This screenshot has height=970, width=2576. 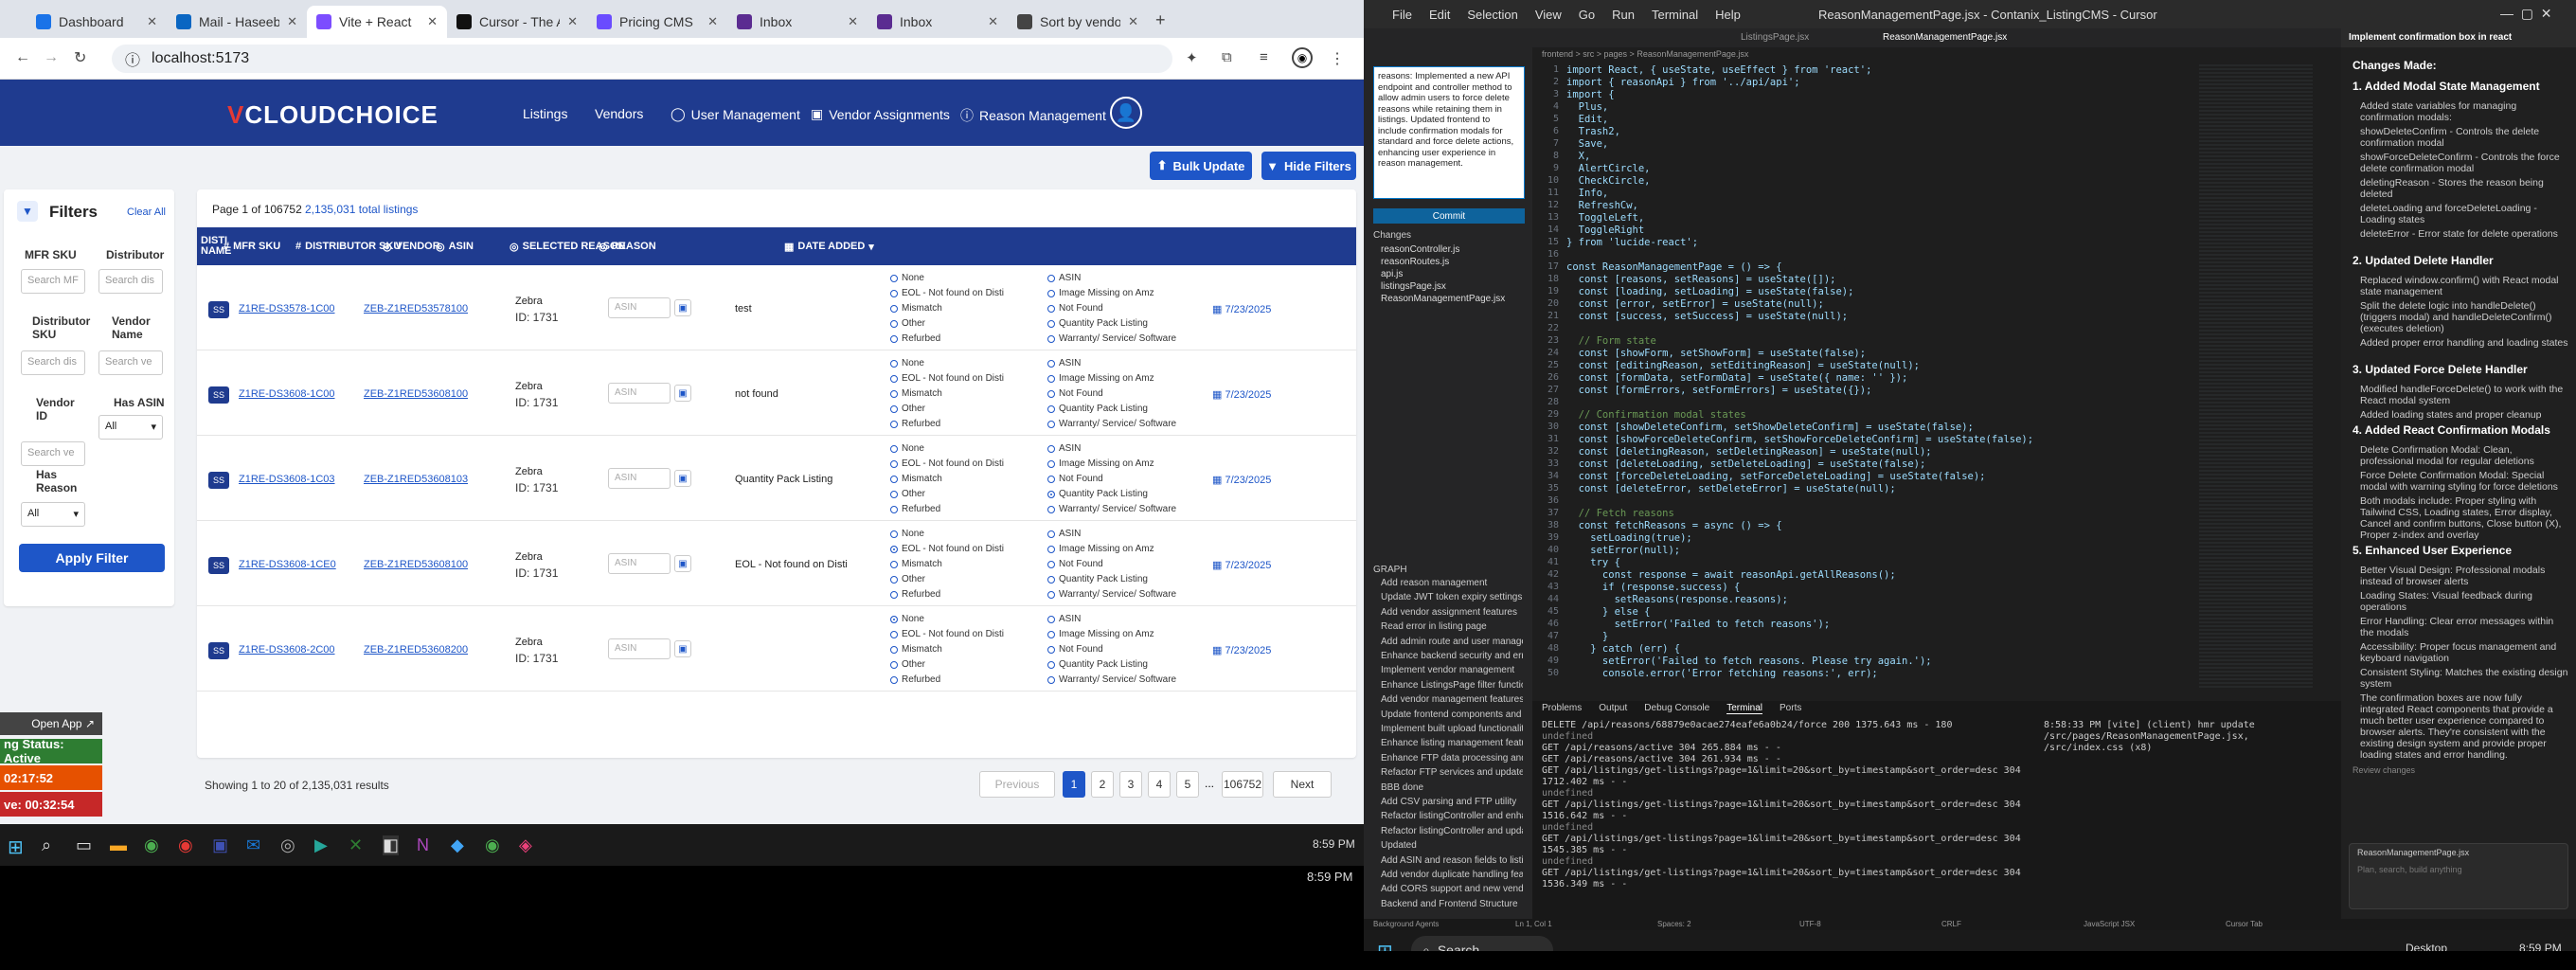 What do you see at coordinates (1728, 15) in the screenshot?
I see `menu-item: Help` at bounding box center [1728, 15].